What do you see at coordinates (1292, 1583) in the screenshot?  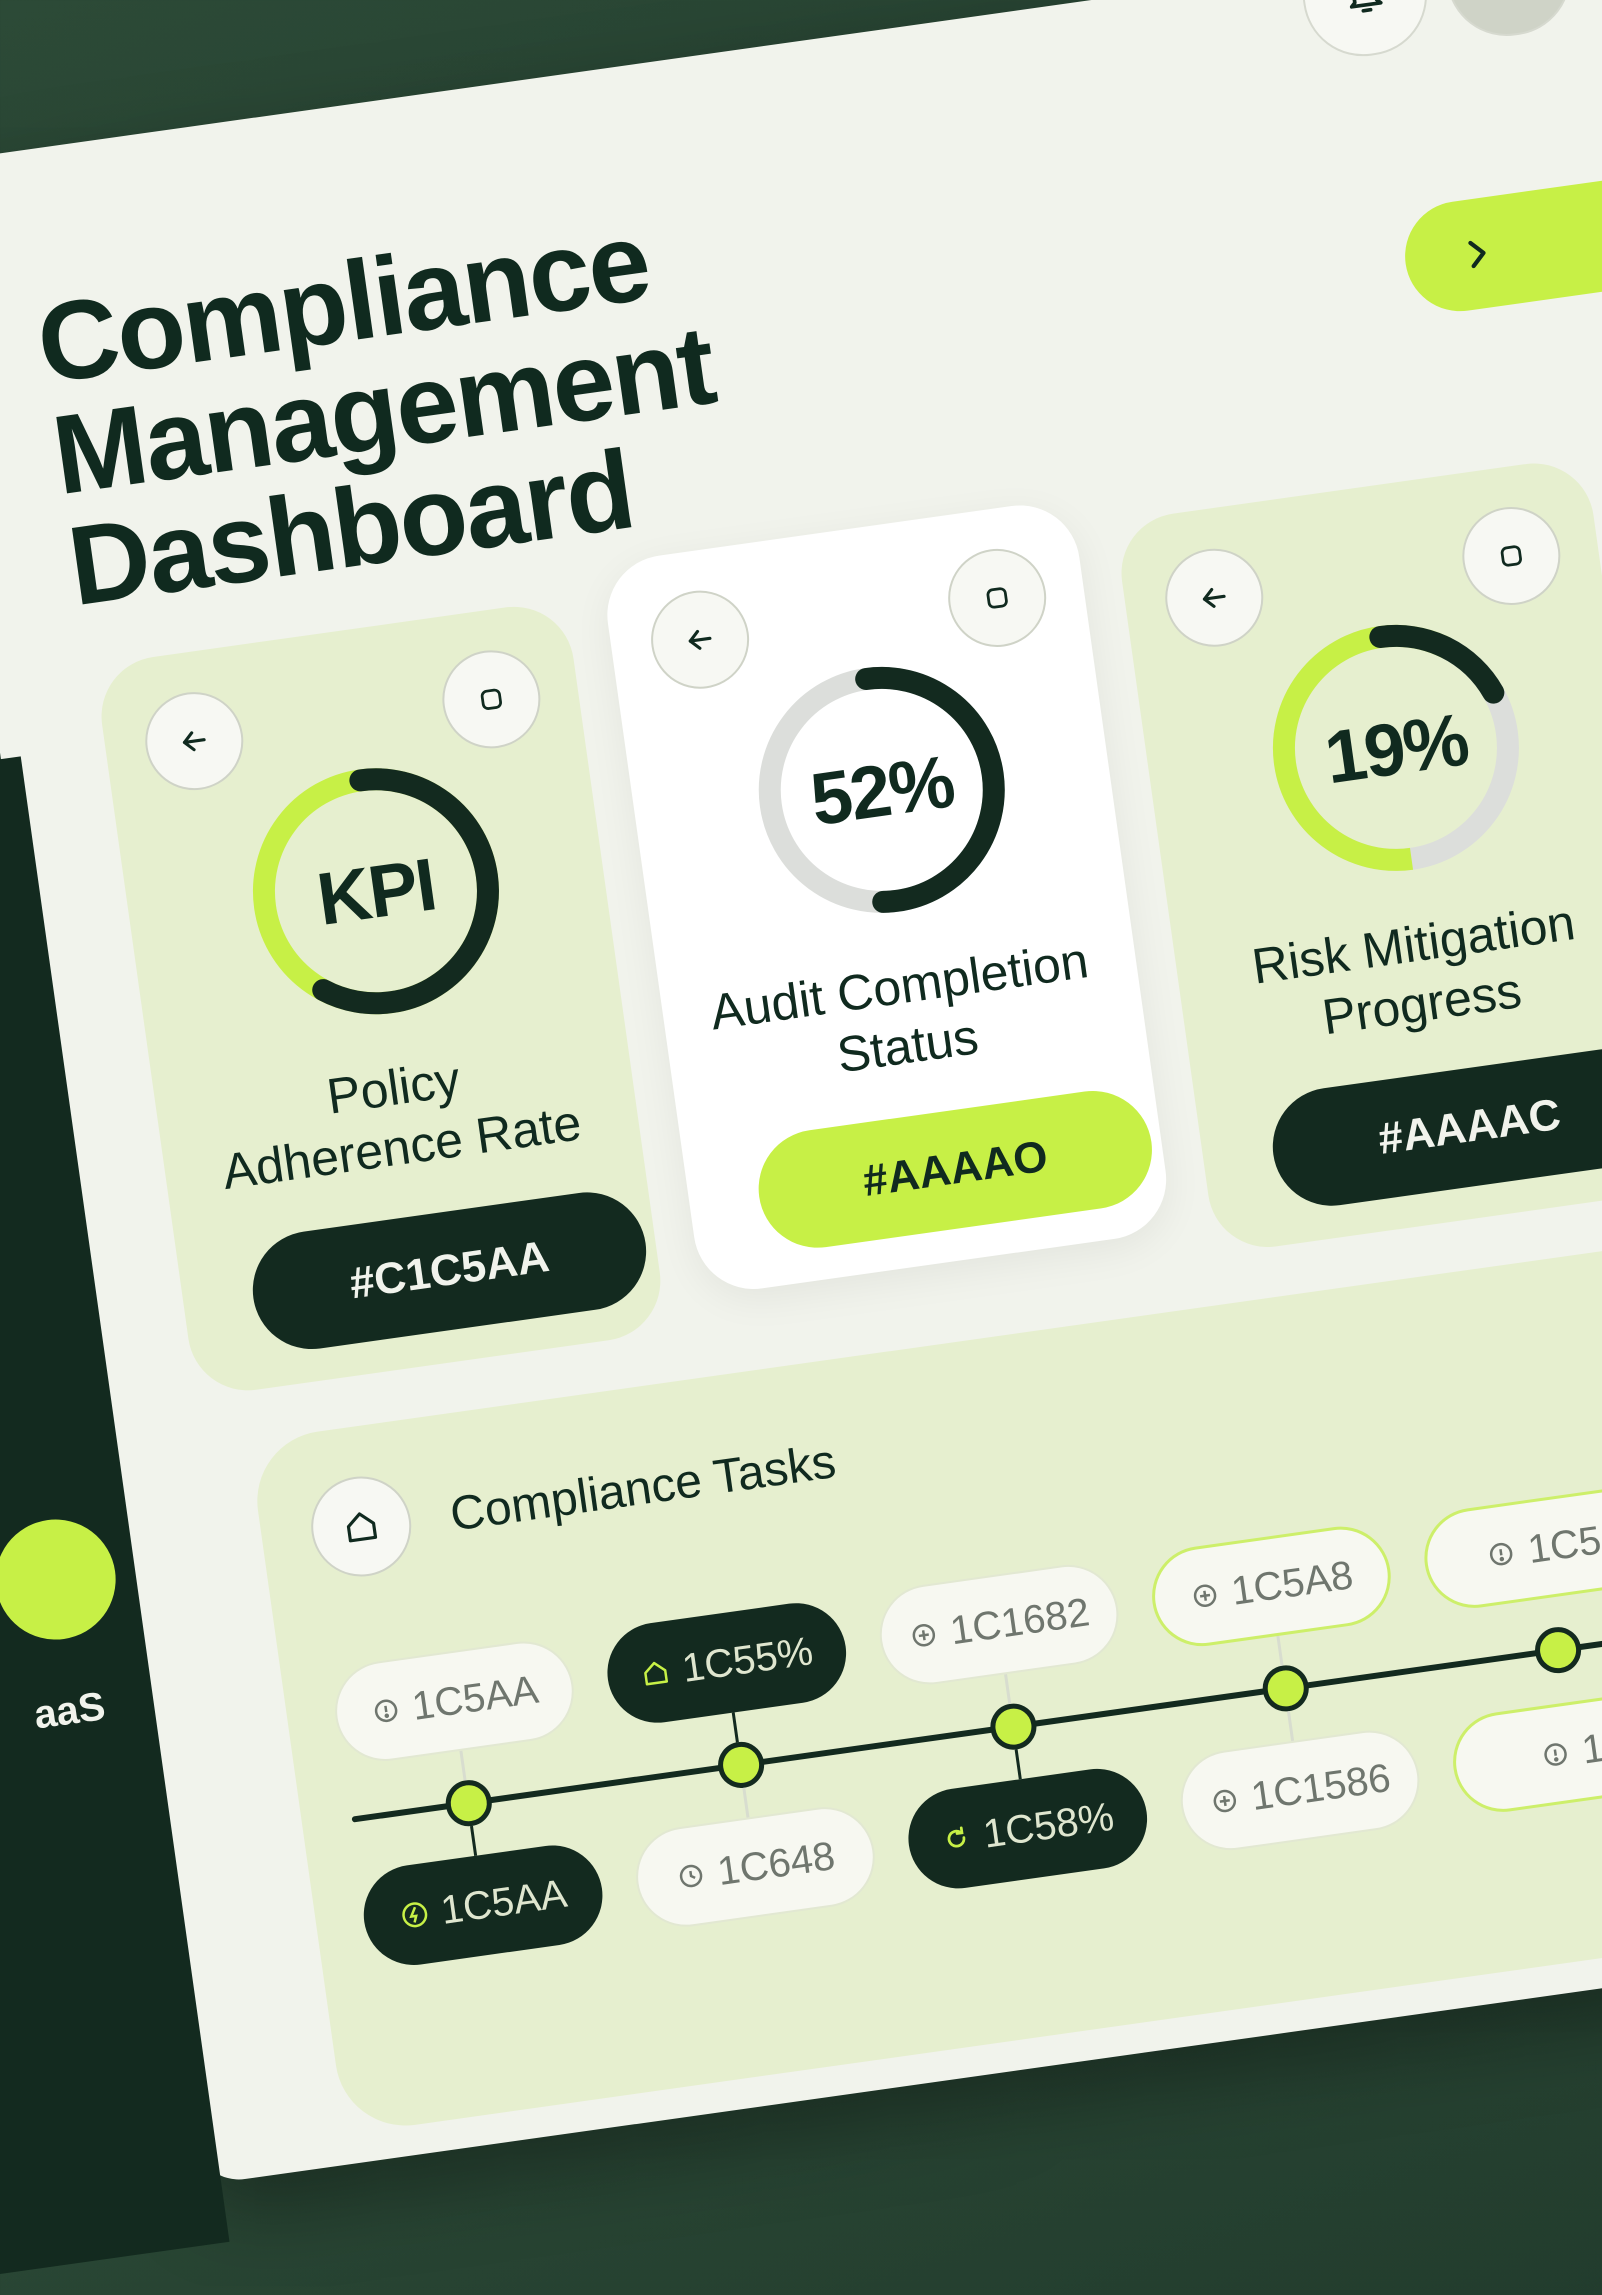 I see `task-chip-label: 1C5A8` at bounding box center [1292, 1583].